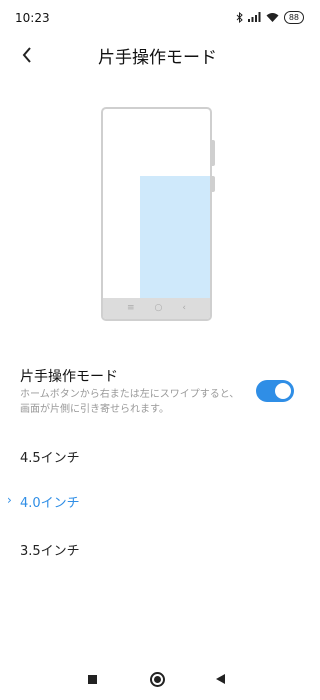 The width and height of the screenshot is (320, 700). What do you see at coordinates (283, 391) in the screenshot?
I see `toggle-knob` at bounding box center [283, 391].